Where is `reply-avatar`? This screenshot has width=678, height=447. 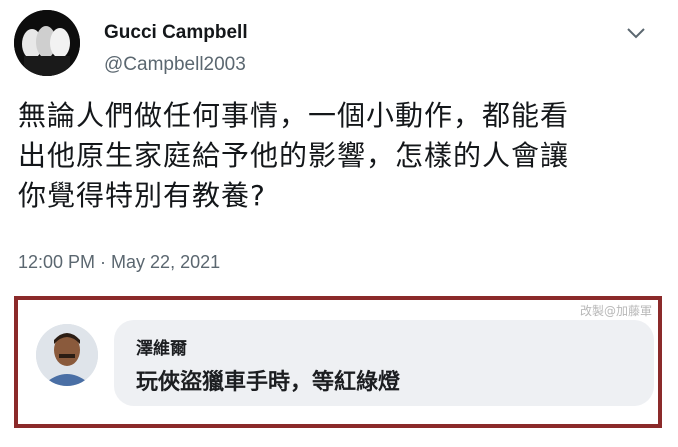 reply-avatar is located at coordinates (67, 355).